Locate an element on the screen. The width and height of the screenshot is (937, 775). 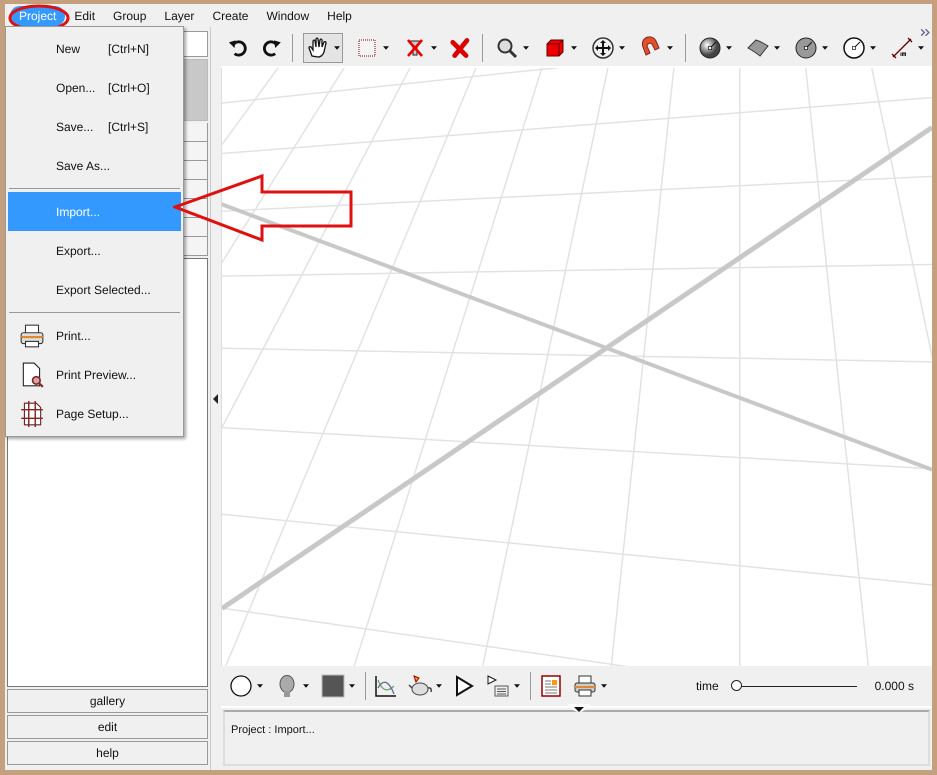
delete-icon is located at coordinates (460, 48).